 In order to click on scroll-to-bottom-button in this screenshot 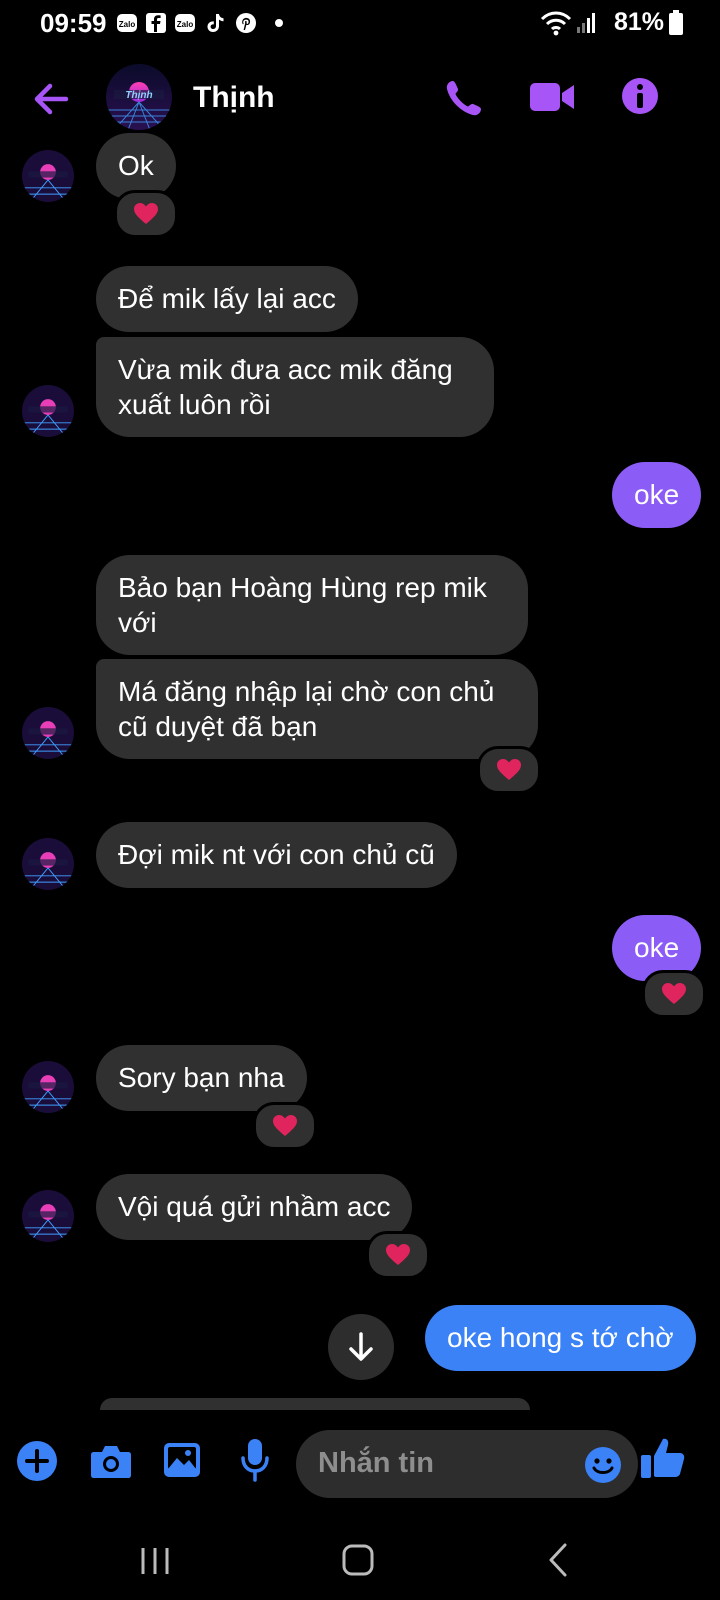, I will do `click(361, 1347)`.